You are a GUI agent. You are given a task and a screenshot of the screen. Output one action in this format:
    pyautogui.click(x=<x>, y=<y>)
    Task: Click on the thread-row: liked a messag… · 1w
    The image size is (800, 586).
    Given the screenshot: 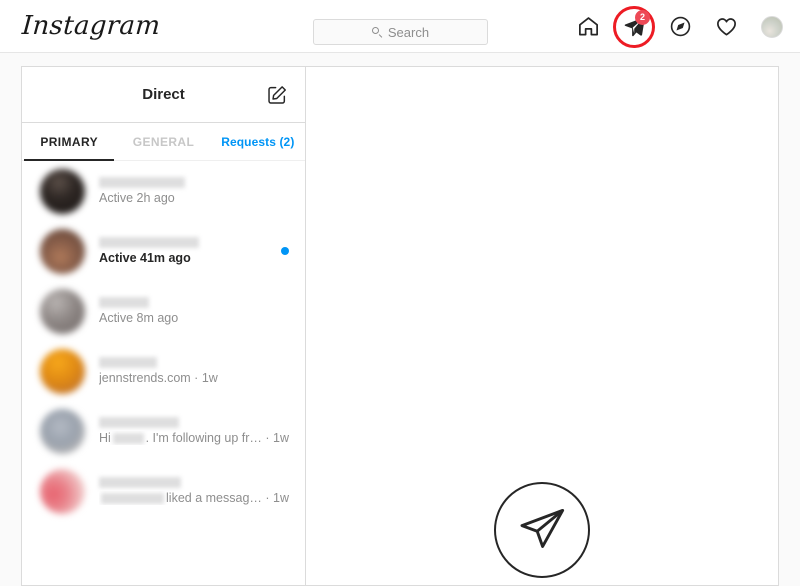 What is the action you would take?
    pyautogui.click(x=163, y=491)
    